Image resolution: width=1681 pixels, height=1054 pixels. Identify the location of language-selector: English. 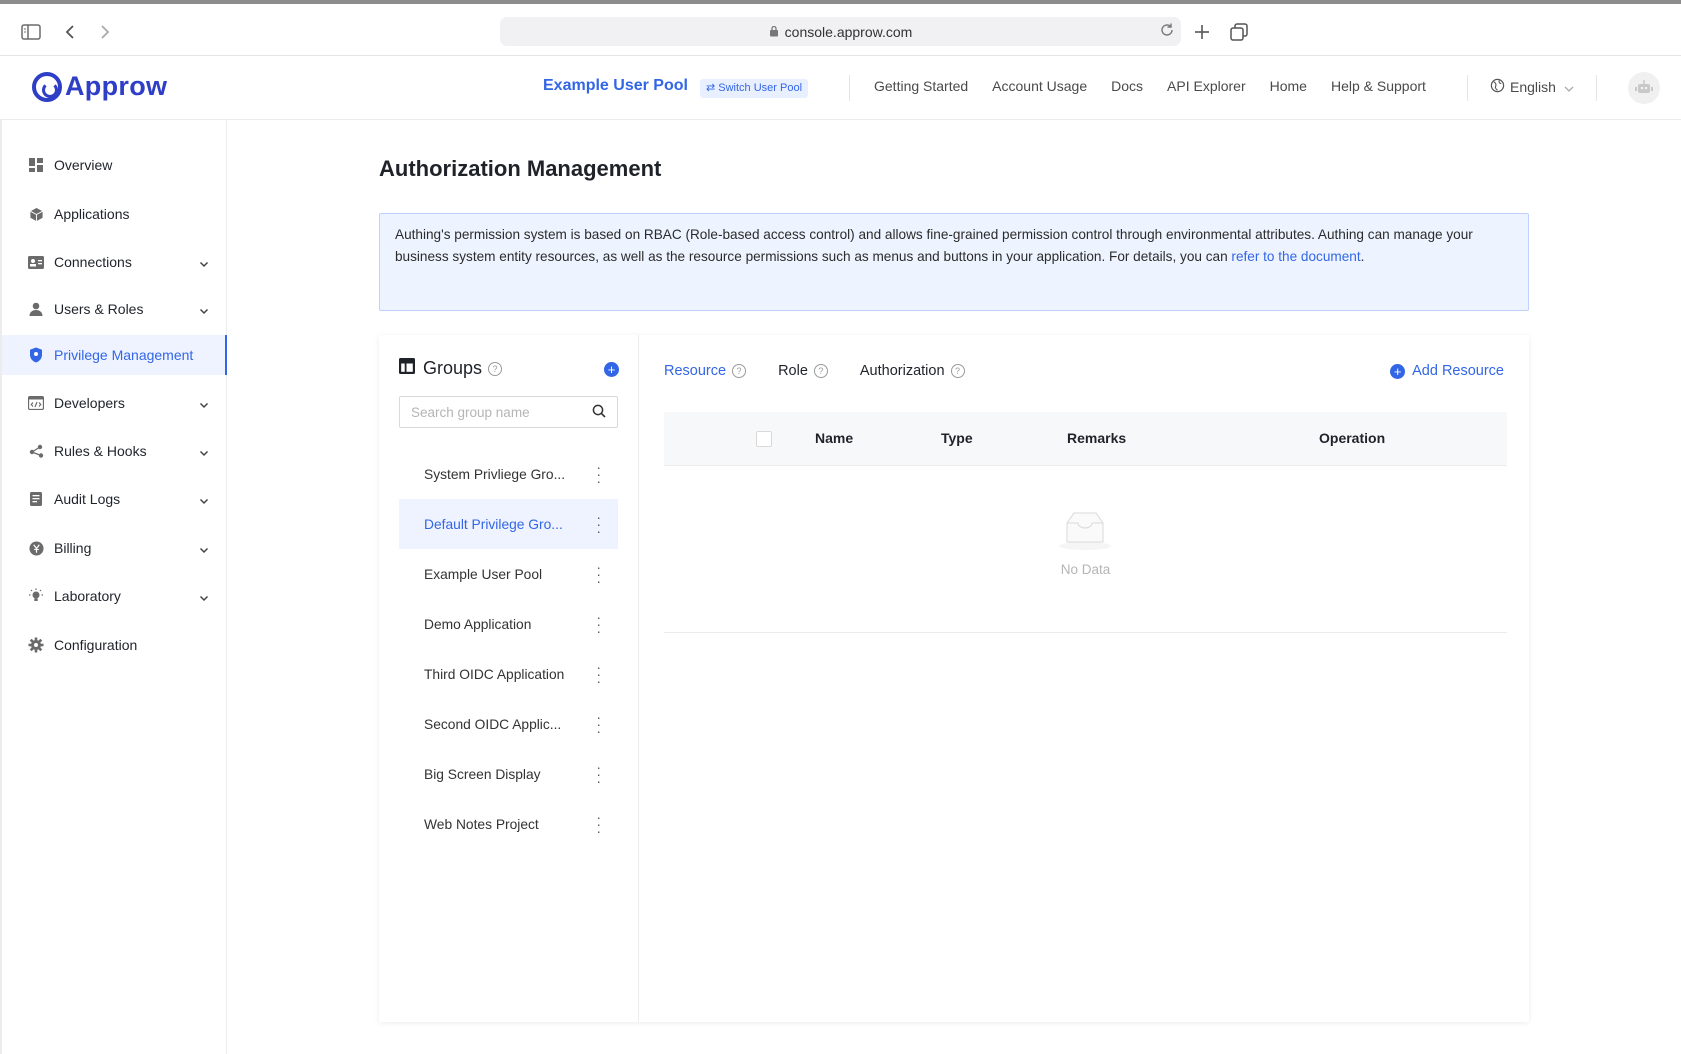
(1532, 87).